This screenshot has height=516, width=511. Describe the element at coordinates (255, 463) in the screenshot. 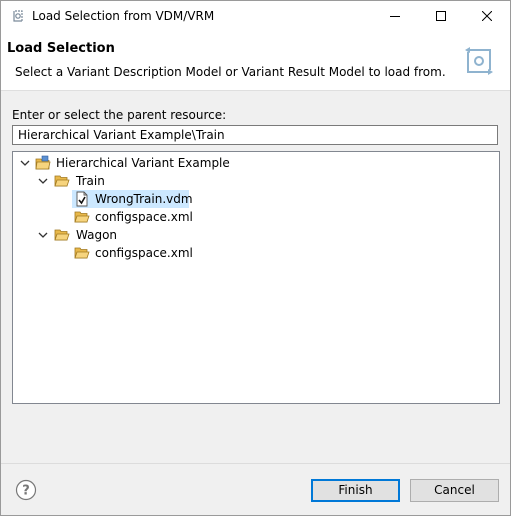

I see `footer-separator` at that location.